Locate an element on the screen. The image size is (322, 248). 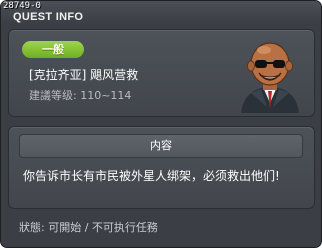
quest-status: 狀態: 可開始 / 不可执行任務 is located at coordinates (88, 227).